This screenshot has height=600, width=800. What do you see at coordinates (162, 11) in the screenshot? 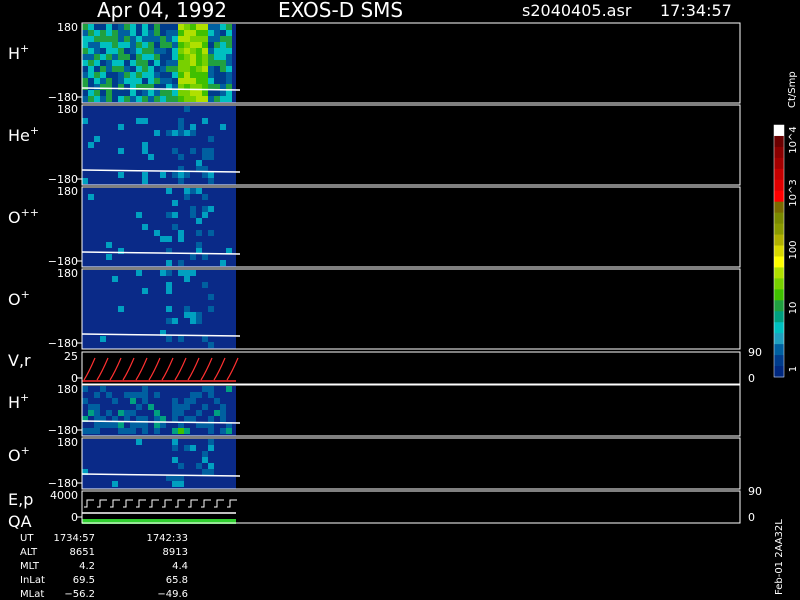
I see `header-date: Apr 04, 1992` at bounding box center [162, 11].